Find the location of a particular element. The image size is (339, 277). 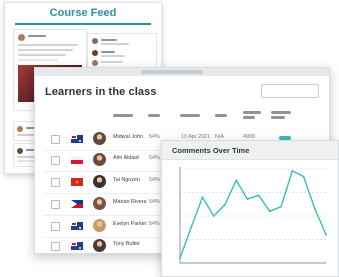

learner-name: Tai Nguyen is located at coordinates (126, 180).